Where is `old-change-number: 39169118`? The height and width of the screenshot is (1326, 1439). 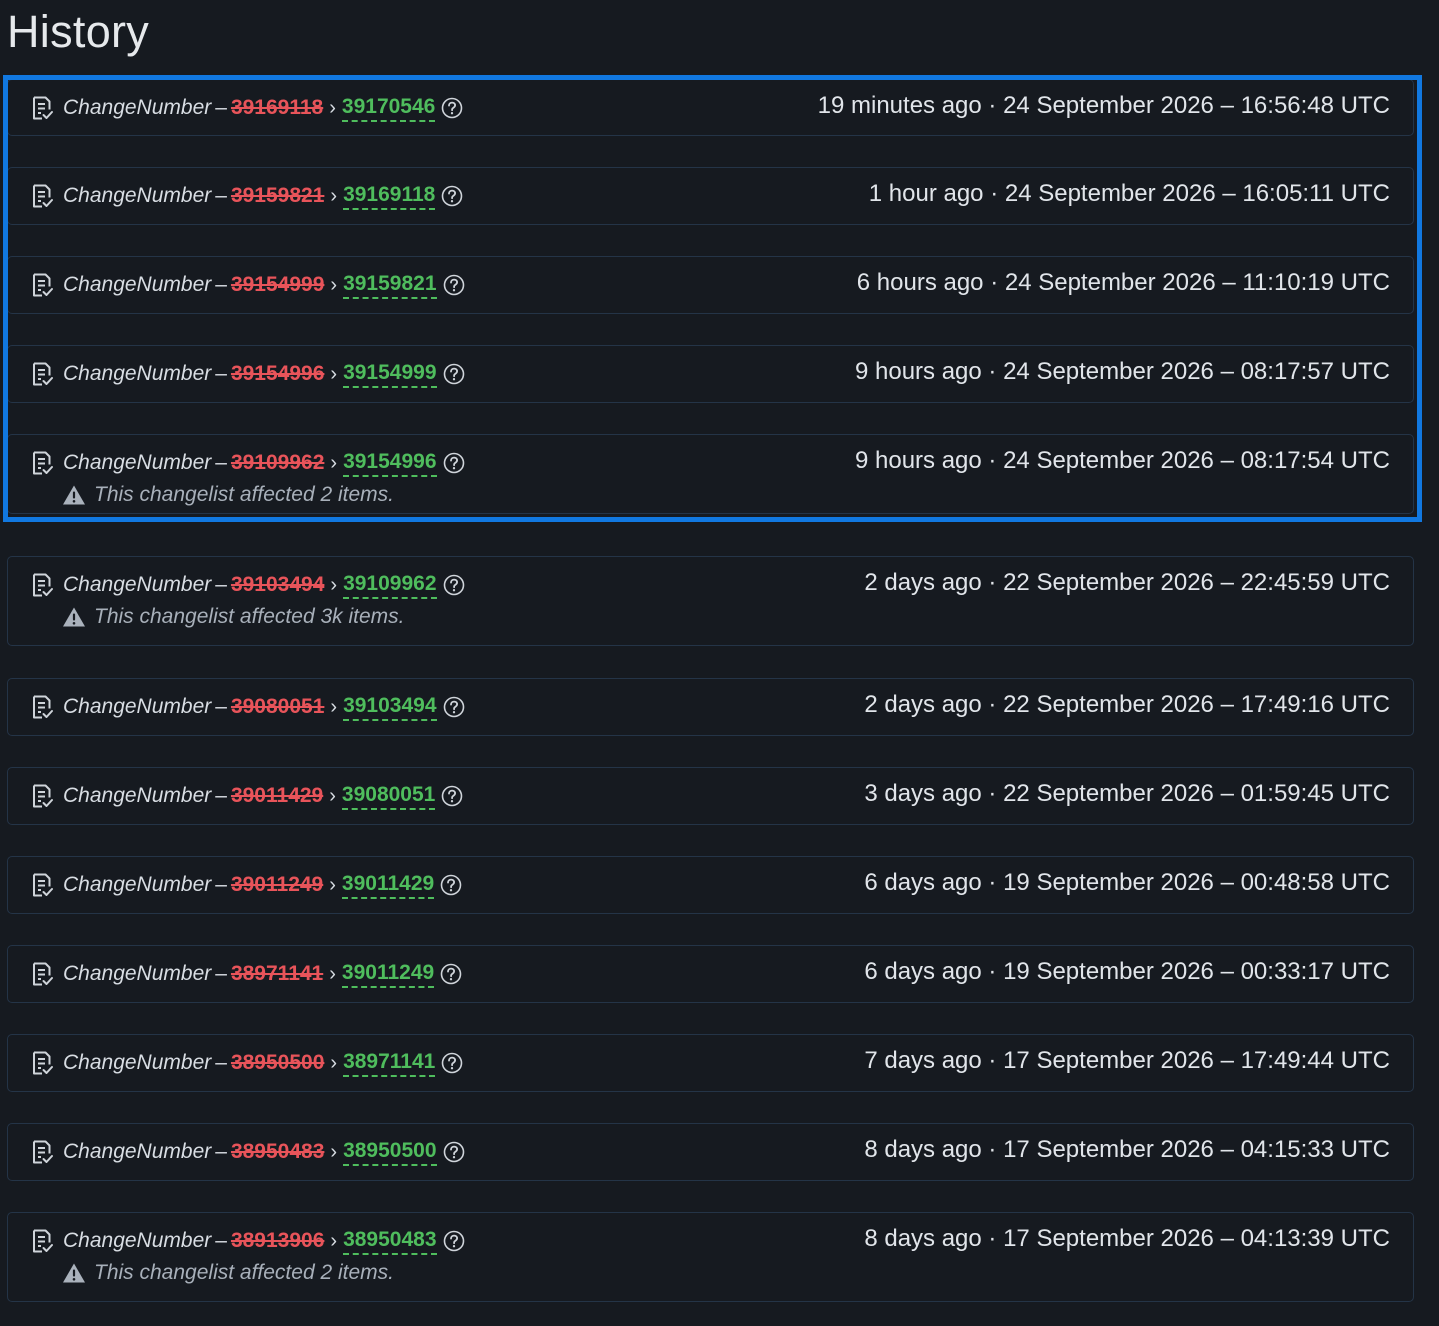
old-change-number: 39169118 is located at coordinates (277, 107).